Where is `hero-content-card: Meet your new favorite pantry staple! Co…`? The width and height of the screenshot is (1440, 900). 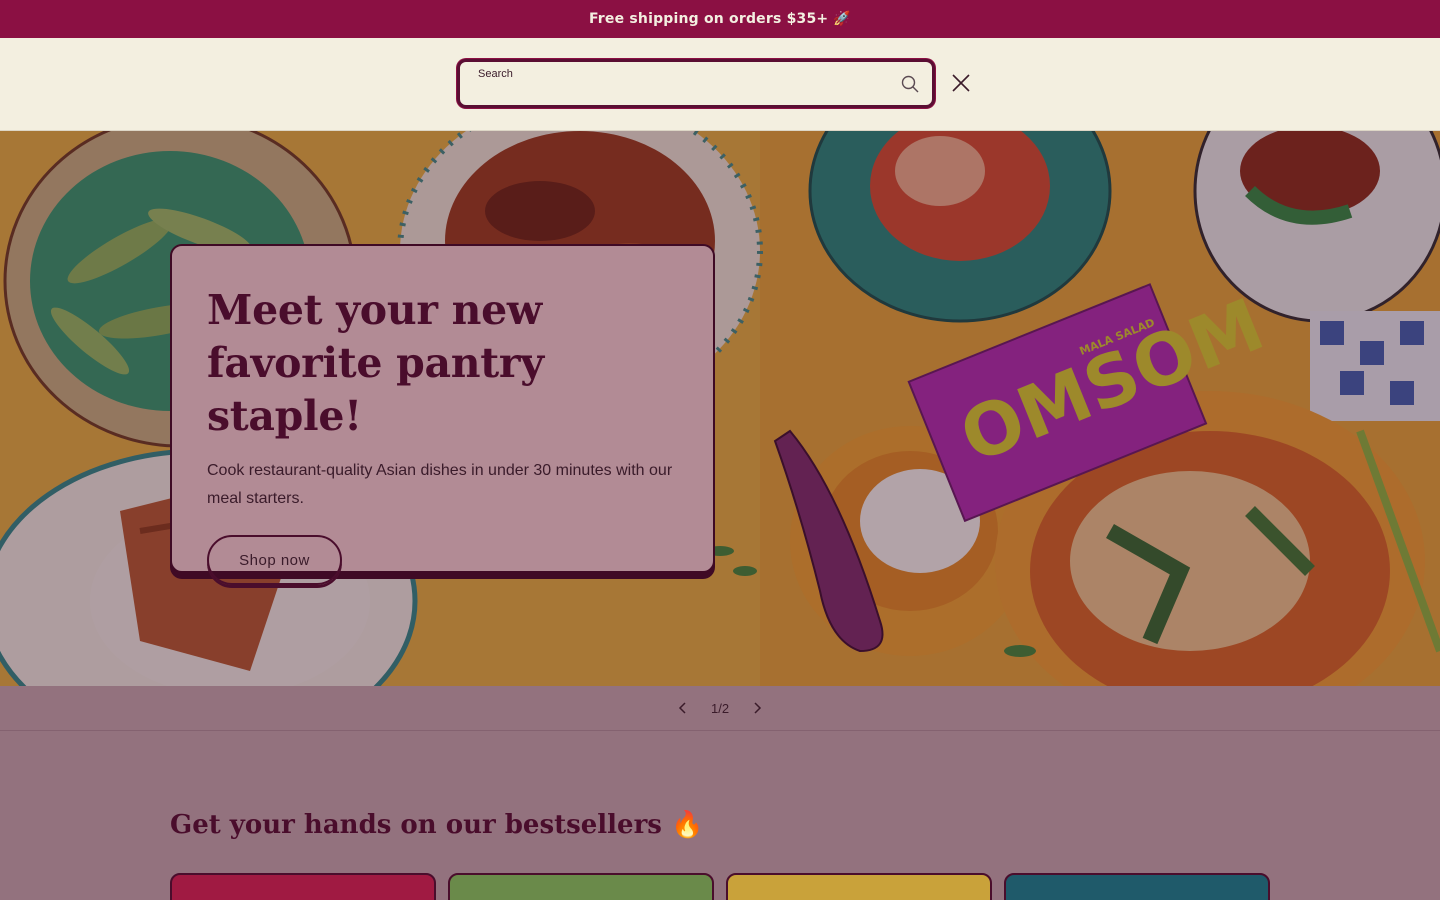 hero-content-card: Meet your new favorite pantry staple! Co… is located at coordinates (442, 414).